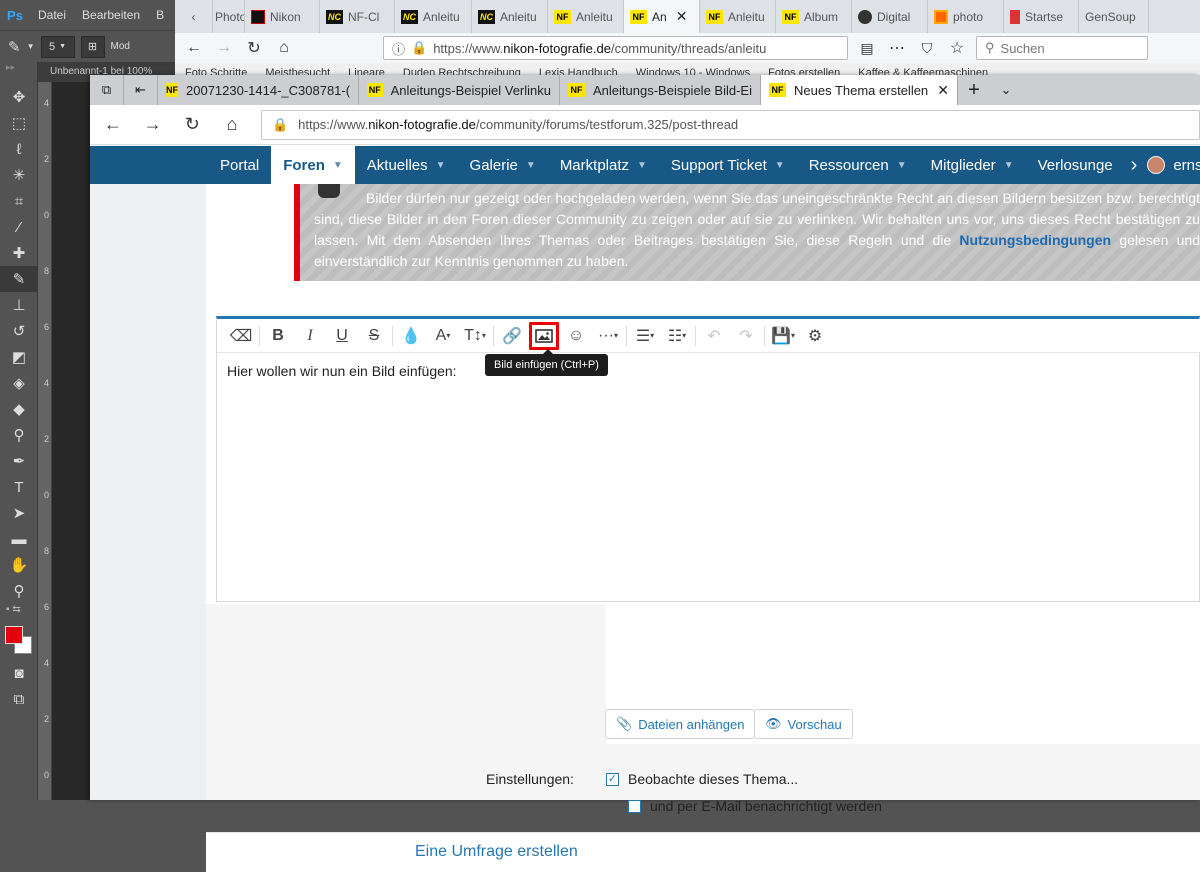 This screenshot has height=872, width=1200. Describe the element at coordinates (19, 331) in the screenshot. I see `history-brush-tool-icon: ↺` at that location.